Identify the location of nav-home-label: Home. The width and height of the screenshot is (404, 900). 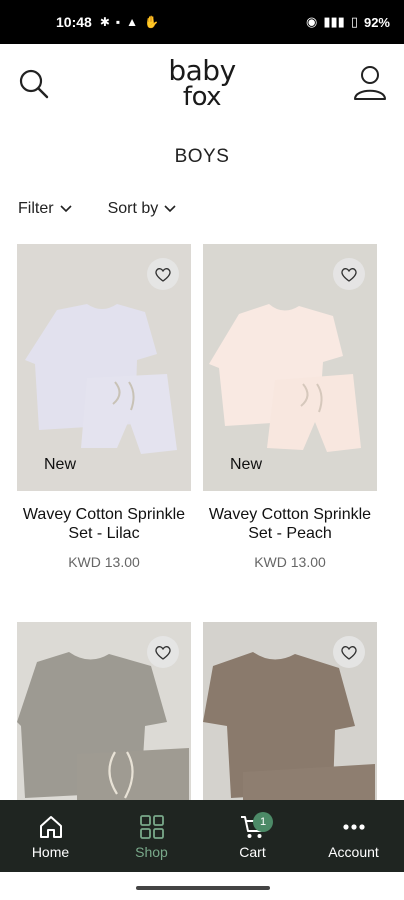
(50, 852).